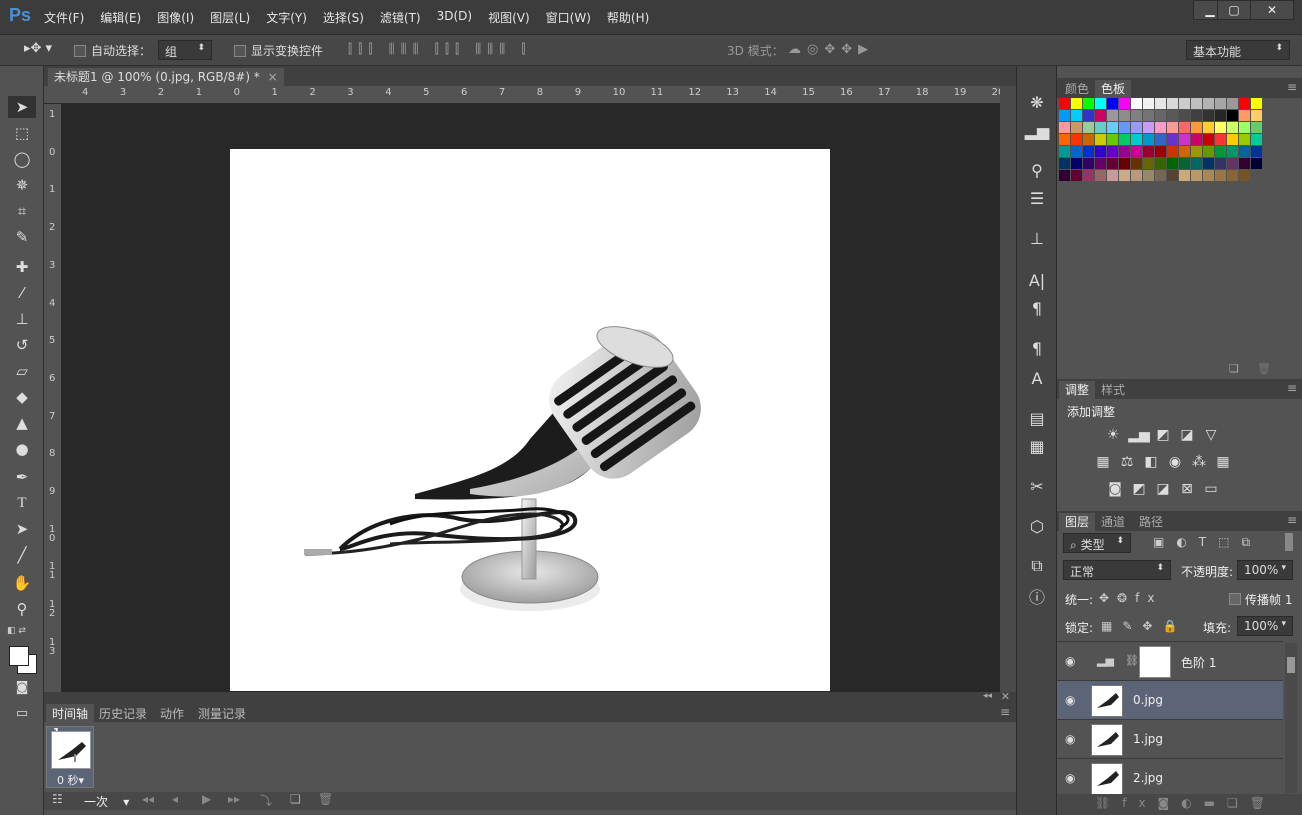 The image size is (1302, 815). Describe the element at coordinates (987, 696) in the screenshot. I see `collapse-panel-icon: ◂◂` at that location.